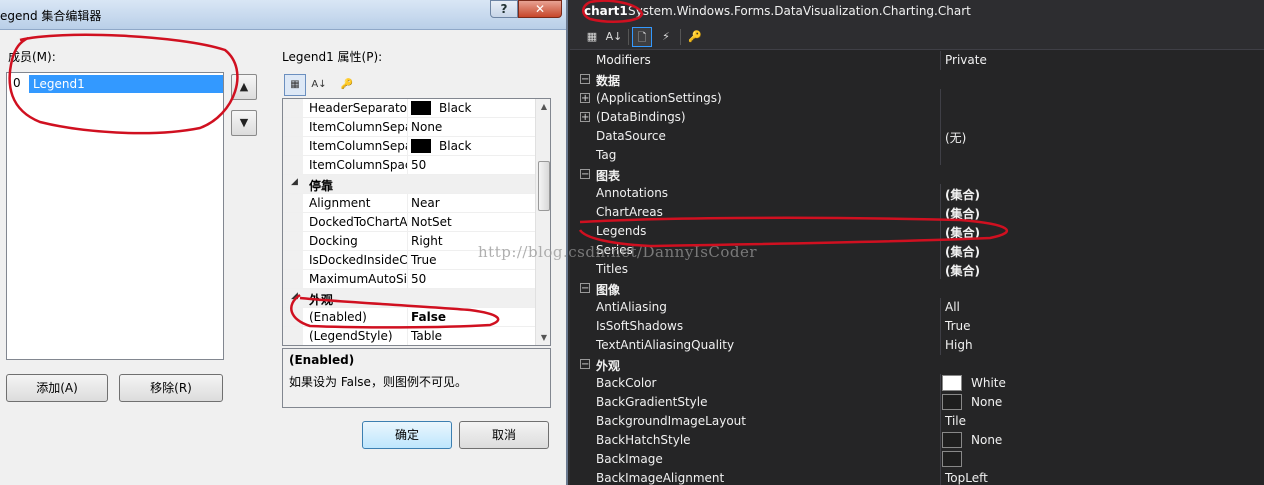 Image resolution: width=1264 pixels, height=485 pixels. I want to click on dialog-title: egend 集合编辑器, so click(51, 16).